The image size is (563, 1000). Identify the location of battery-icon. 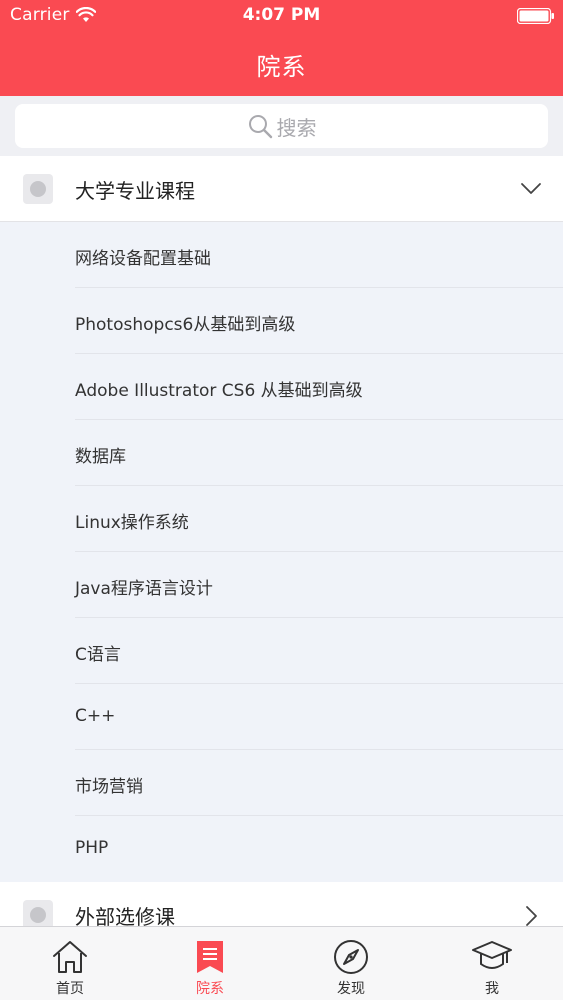
(535, 16).